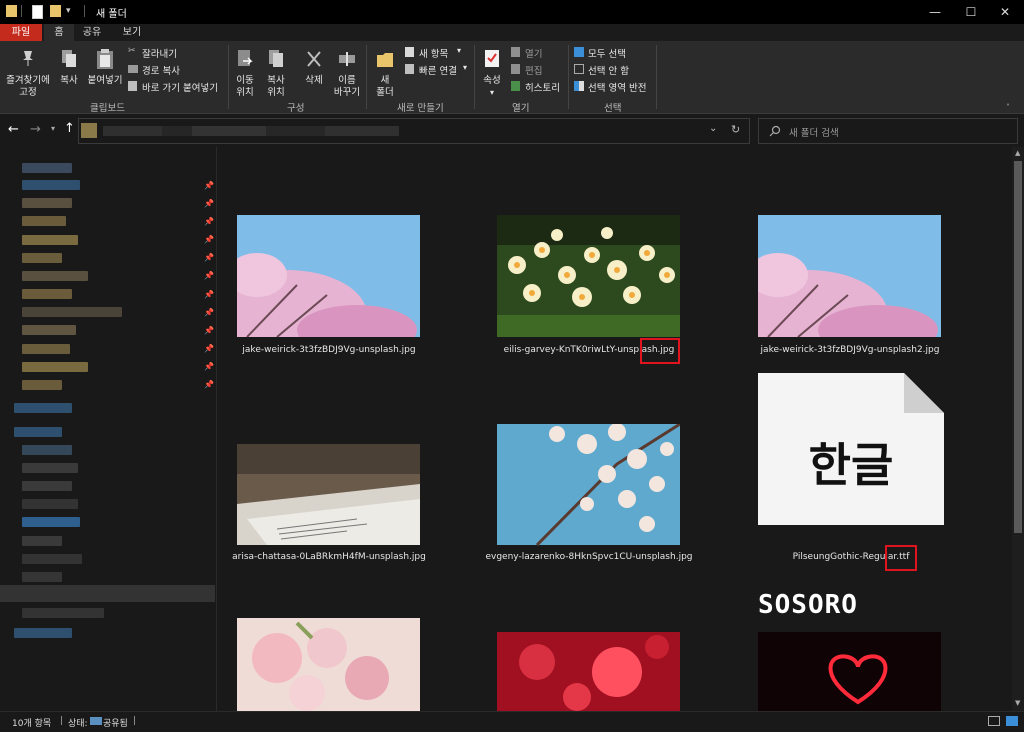 This screenshot has width=1024, height=732. What do you see at coordinates (888, 131) in the screenshot?
I see `search-box: 새 폴더 검색` at bounding box center [888, 131].